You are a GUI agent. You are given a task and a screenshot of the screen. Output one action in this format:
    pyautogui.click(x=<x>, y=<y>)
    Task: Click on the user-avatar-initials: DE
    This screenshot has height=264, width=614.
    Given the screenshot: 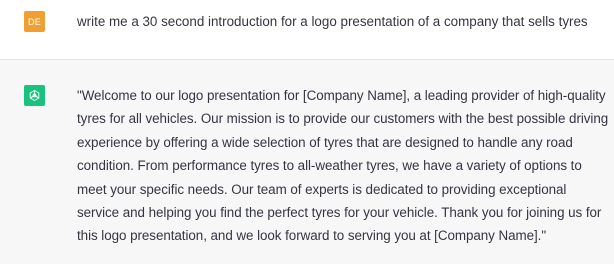 What is the action you would take?
    pyautogui.click(x=34, y=21)
    